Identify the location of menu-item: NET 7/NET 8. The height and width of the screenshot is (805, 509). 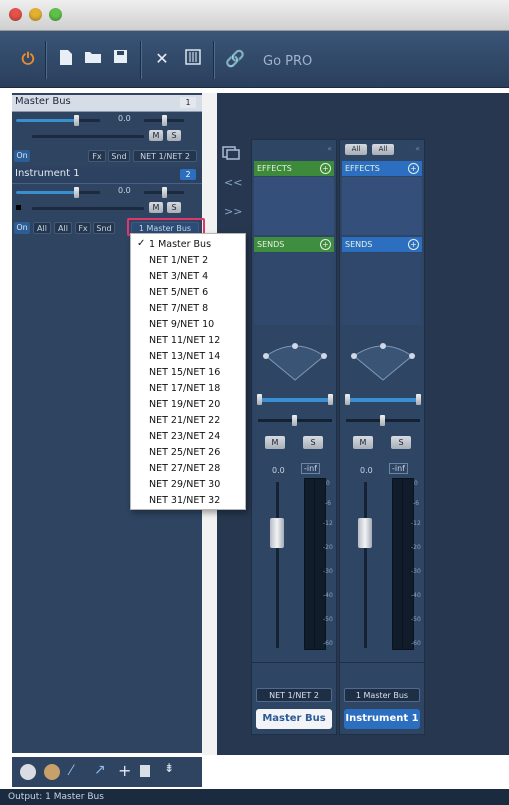
(178, 308).